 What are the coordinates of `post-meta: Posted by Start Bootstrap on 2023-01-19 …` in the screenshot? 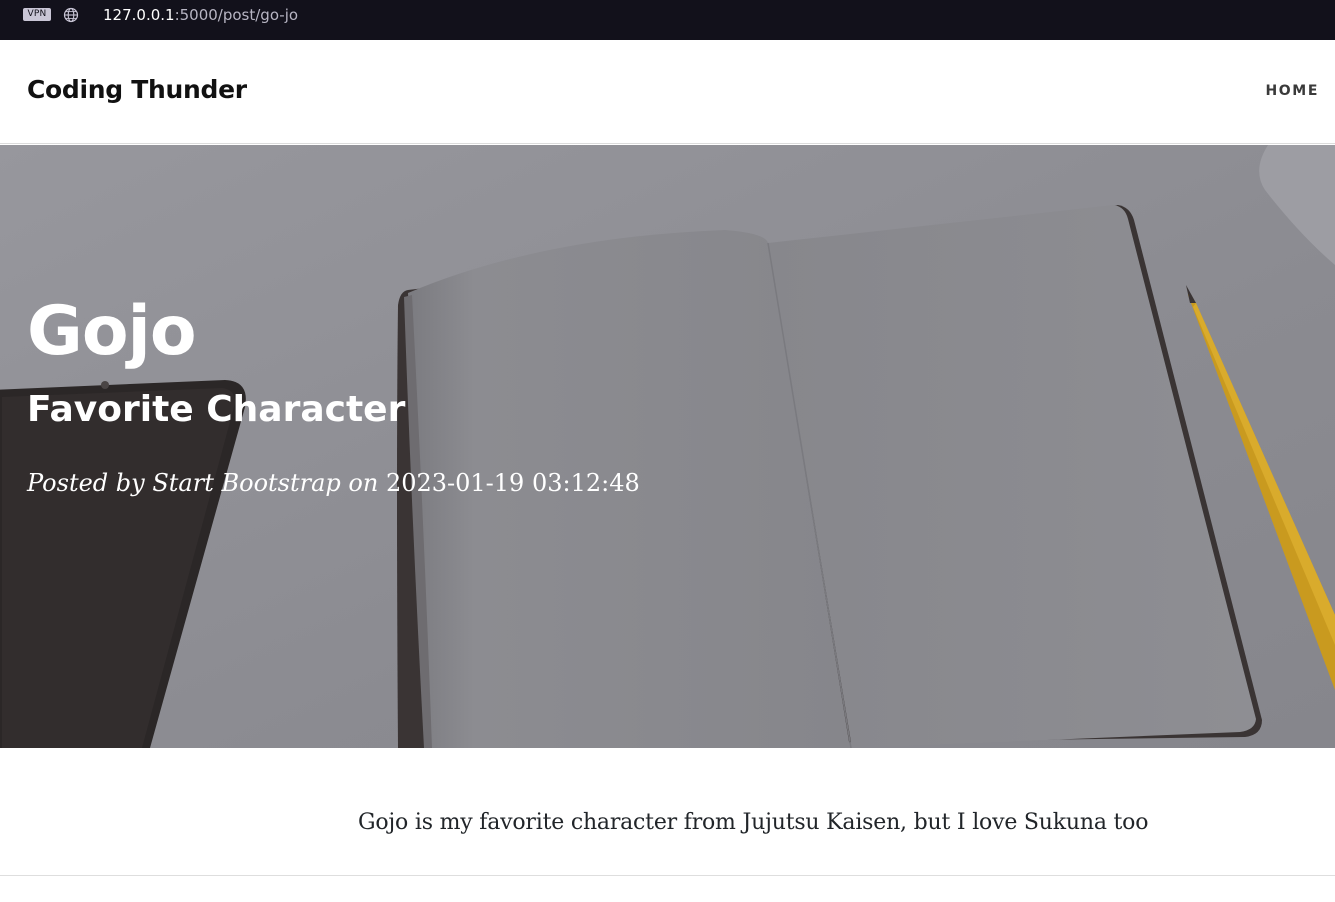 It's located at (333, 483).